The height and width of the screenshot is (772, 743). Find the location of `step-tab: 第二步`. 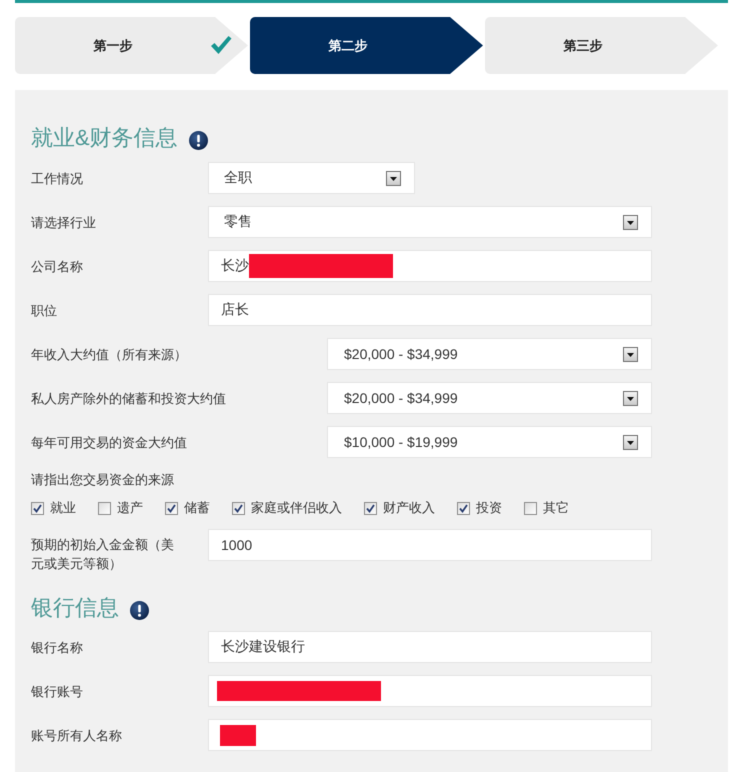

step-tab: 第二步 is located at coordinates (366, 45).